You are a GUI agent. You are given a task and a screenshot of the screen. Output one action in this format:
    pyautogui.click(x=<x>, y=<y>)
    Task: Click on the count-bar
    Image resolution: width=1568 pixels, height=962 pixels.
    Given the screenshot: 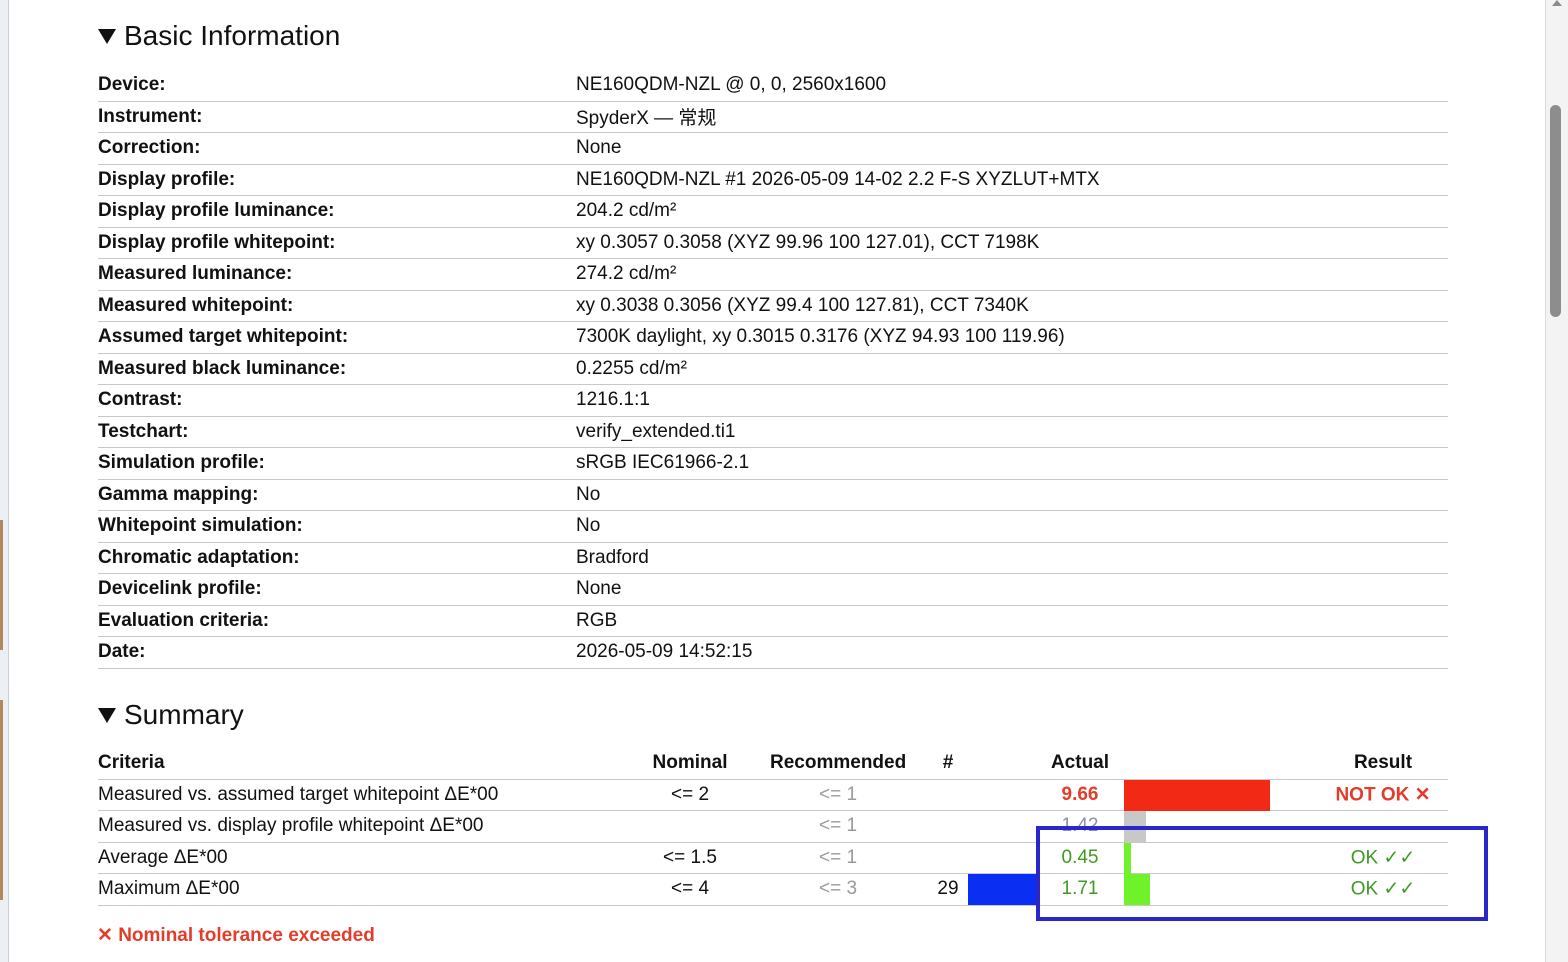 What is the action you would take?
    pyautogui.click(x=1002, y=889)
    